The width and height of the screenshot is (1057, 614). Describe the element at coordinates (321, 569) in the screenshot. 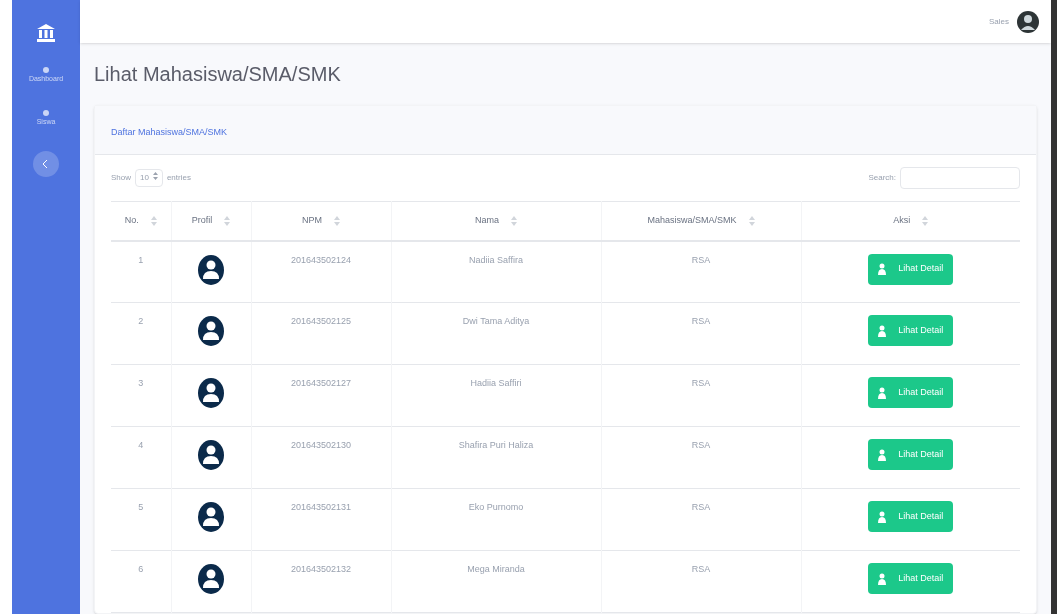

I see `table-cell: 201643502132` at that location.